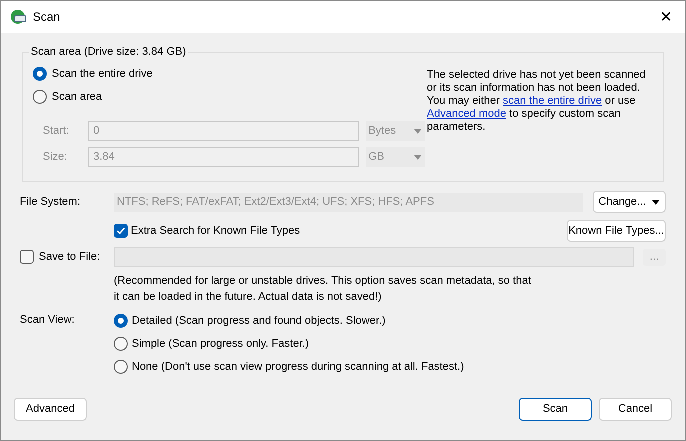  I want to click on link: Advanced mode, so click(466, 114).